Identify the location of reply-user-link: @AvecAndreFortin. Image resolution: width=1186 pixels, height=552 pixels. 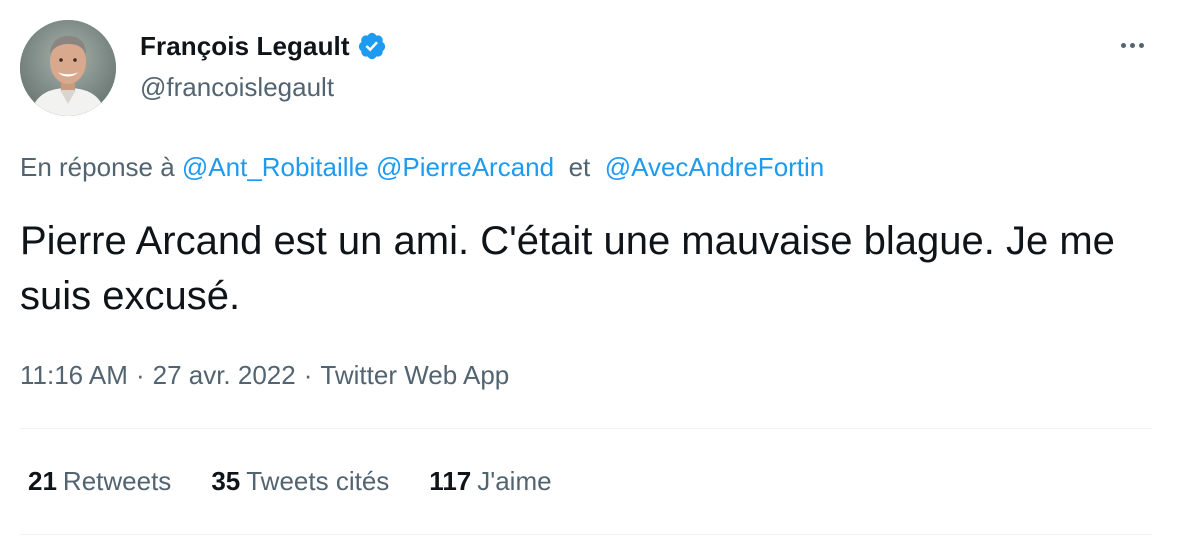
(715, 167).